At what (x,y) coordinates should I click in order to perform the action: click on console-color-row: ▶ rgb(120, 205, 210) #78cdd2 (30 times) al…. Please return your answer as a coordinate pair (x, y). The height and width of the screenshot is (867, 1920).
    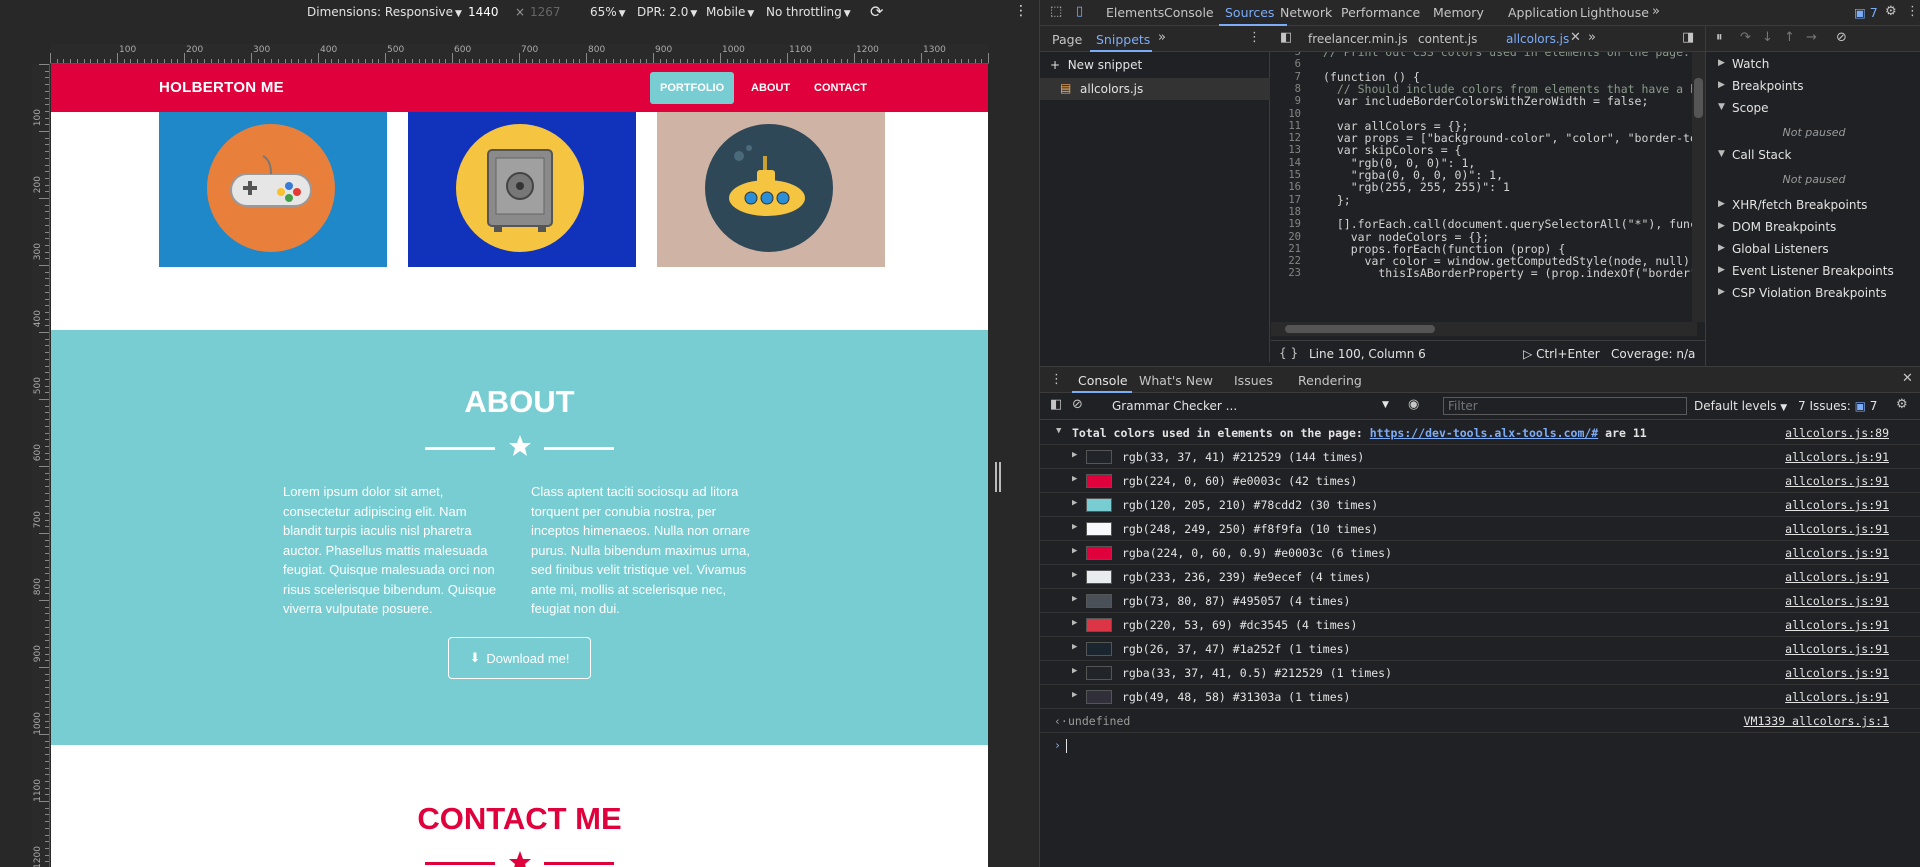
    Looking at the image, I should click on (1480, 505).